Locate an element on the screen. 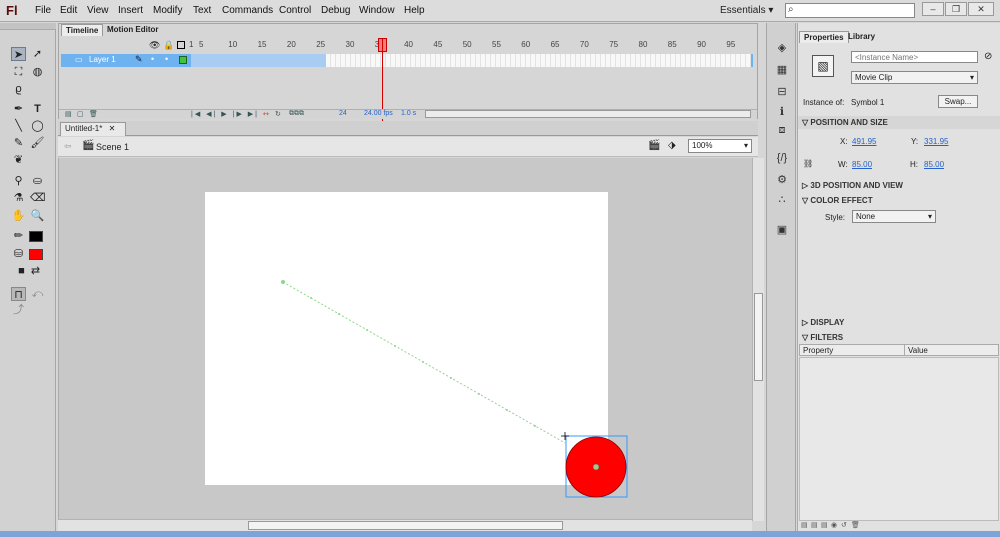 The width and height of the screenshot is (1000, 537). h-field: 85.00 is located at coordinates (934, 164).